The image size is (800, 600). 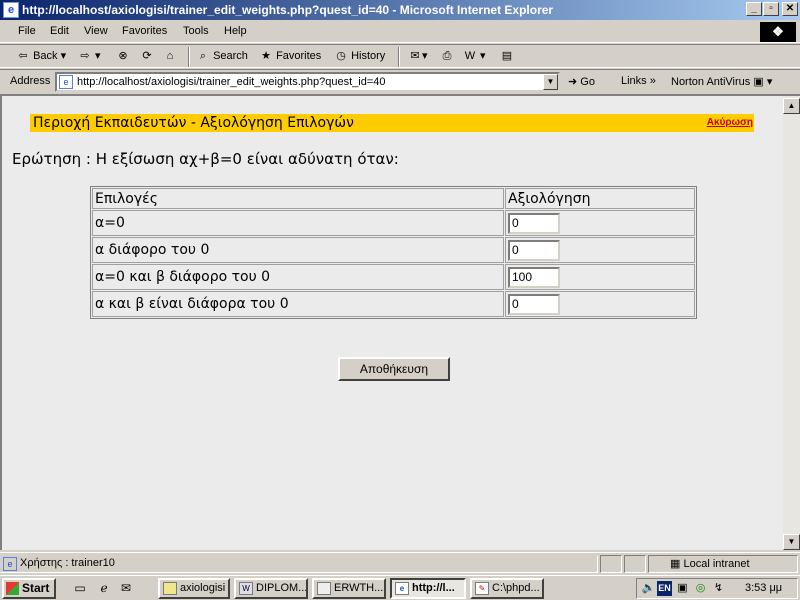 I want to click on ie-page-icon: e, so click(x=11, y=10).